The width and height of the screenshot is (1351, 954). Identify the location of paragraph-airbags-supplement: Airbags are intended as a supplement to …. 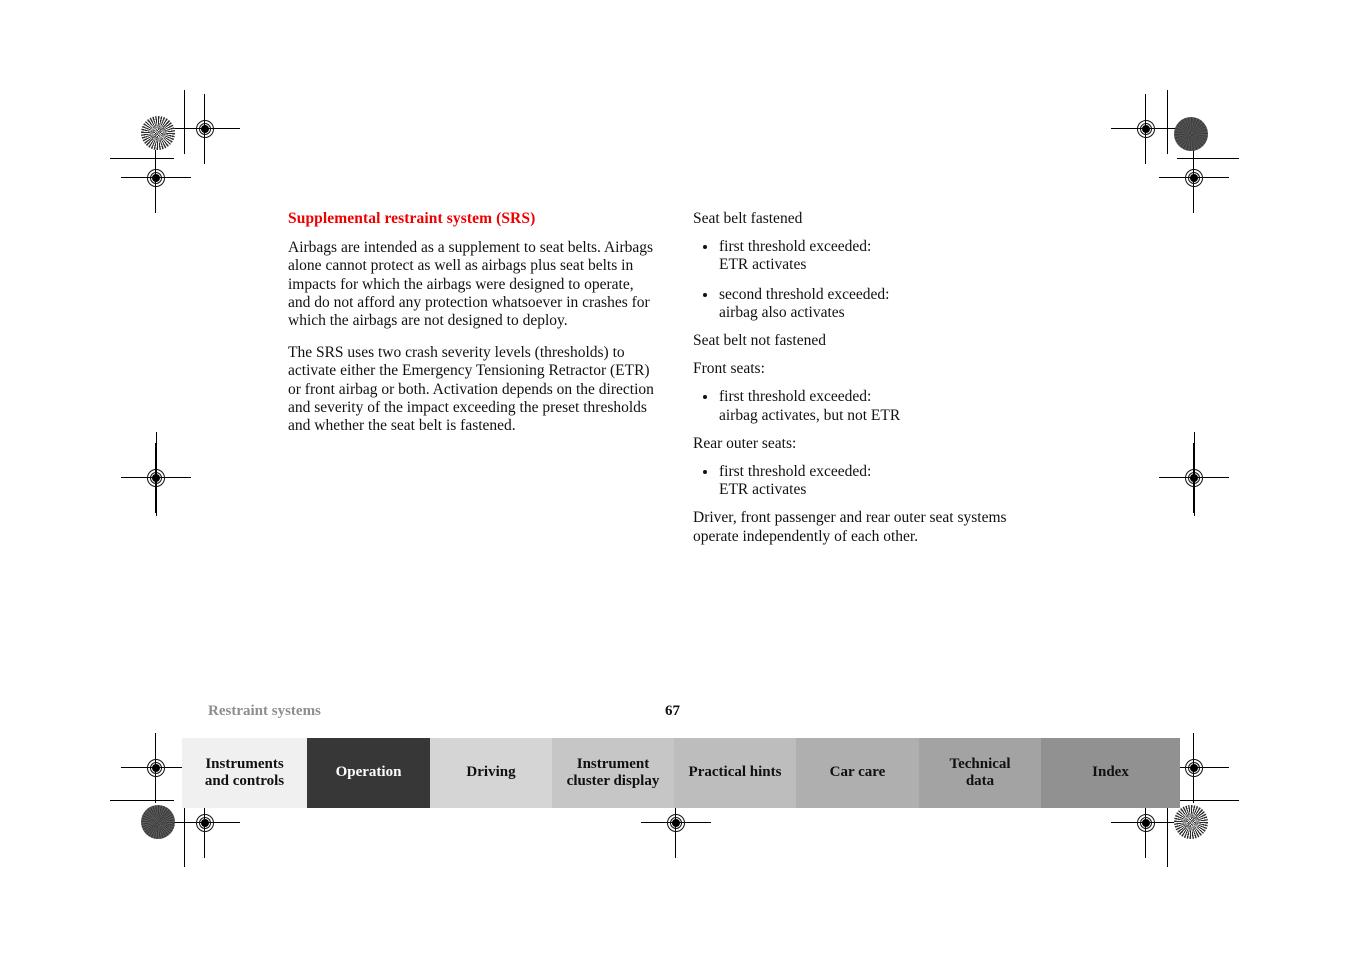
(471, 284).